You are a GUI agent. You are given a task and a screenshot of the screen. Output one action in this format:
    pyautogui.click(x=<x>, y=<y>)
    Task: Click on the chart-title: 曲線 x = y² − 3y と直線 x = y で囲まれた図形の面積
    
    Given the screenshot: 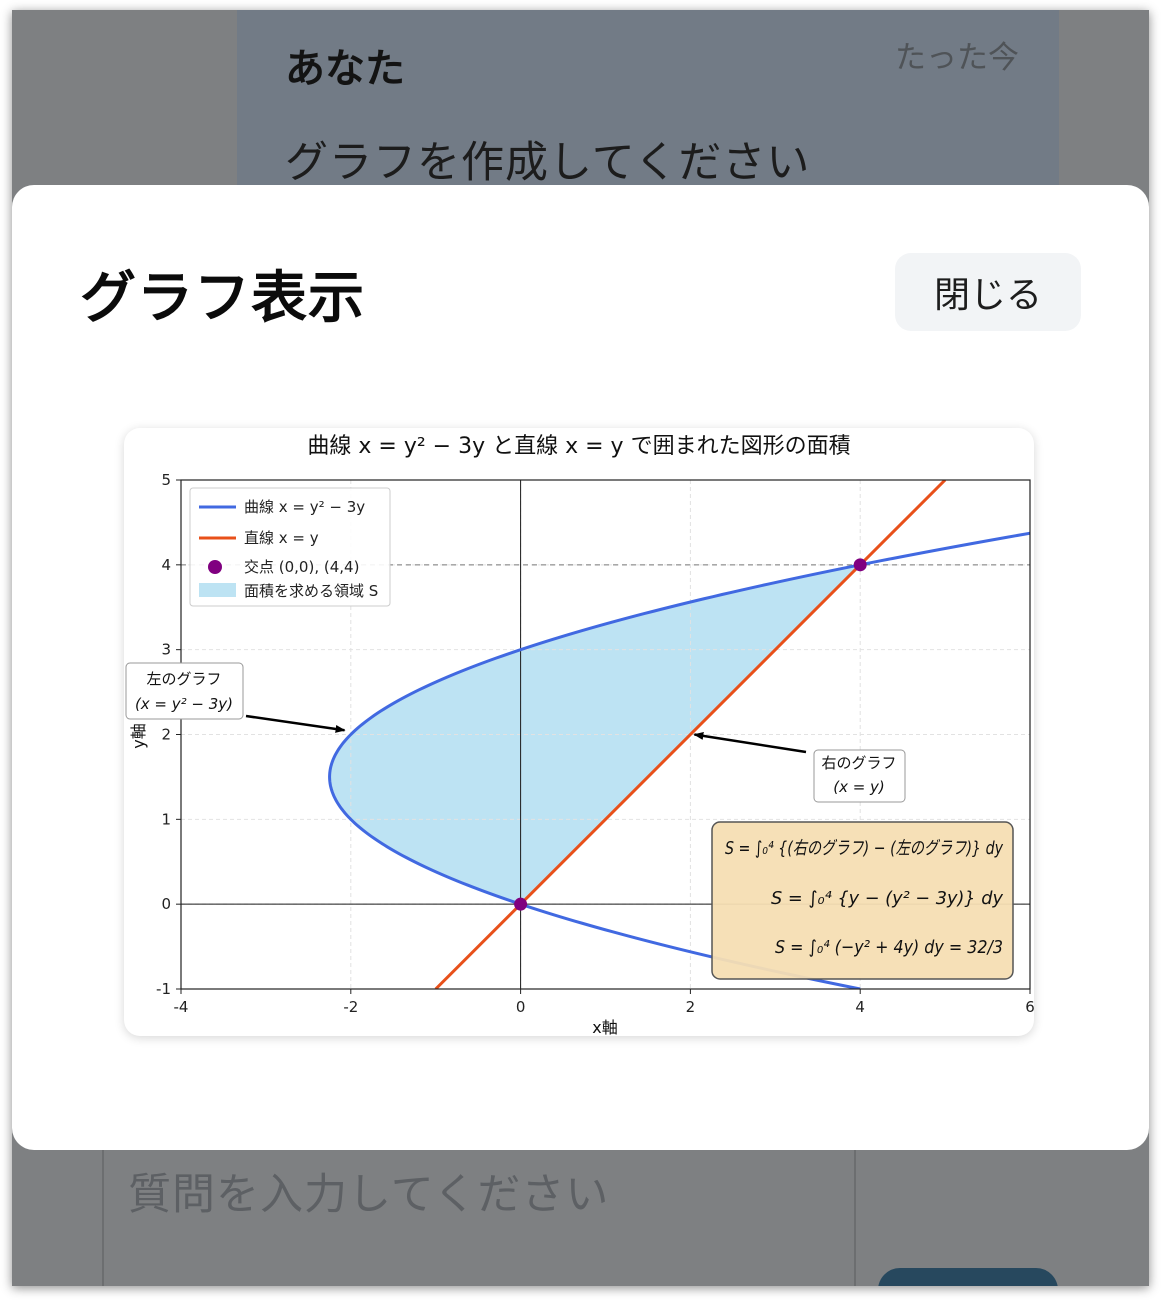 What is the action you would take?
    pyautogui.click(x=578, y=446)
    